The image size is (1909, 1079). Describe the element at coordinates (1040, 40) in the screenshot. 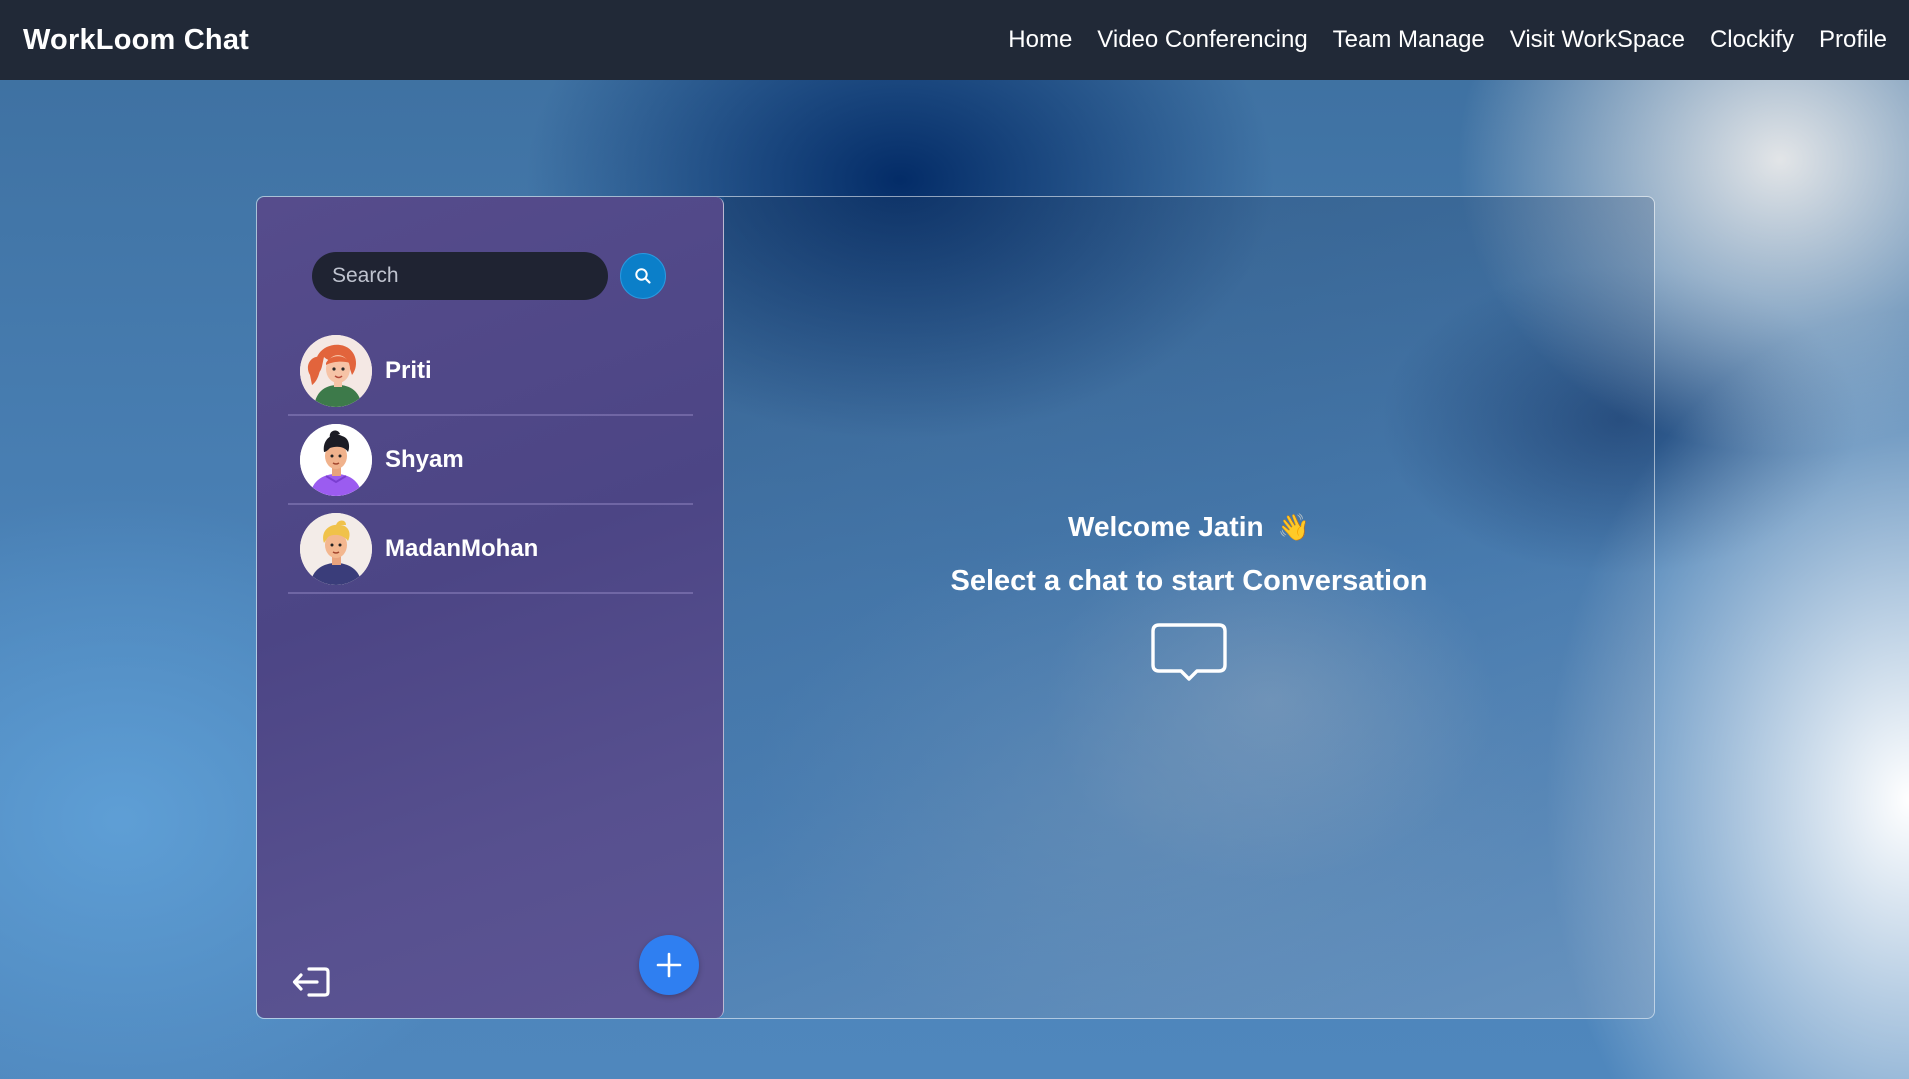

I see `nav-link-home: Home` at that location.